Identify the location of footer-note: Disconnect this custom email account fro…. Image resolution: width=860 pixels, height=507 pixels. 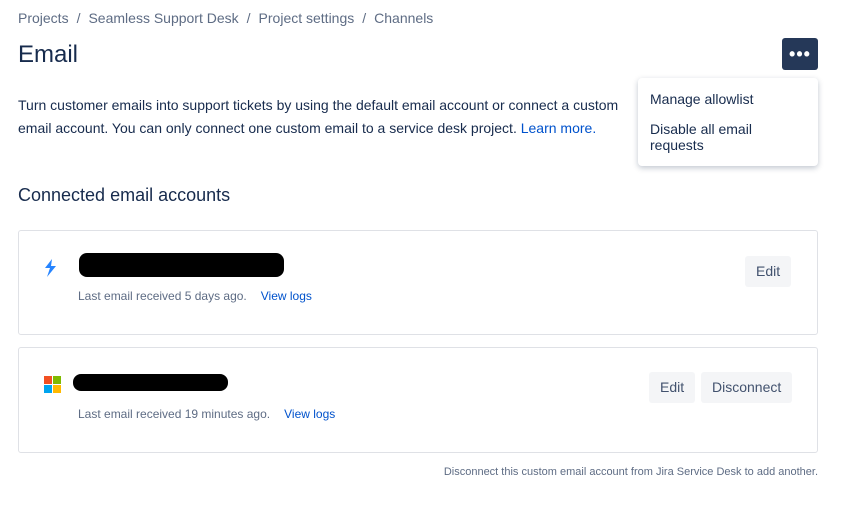
(630, 472).